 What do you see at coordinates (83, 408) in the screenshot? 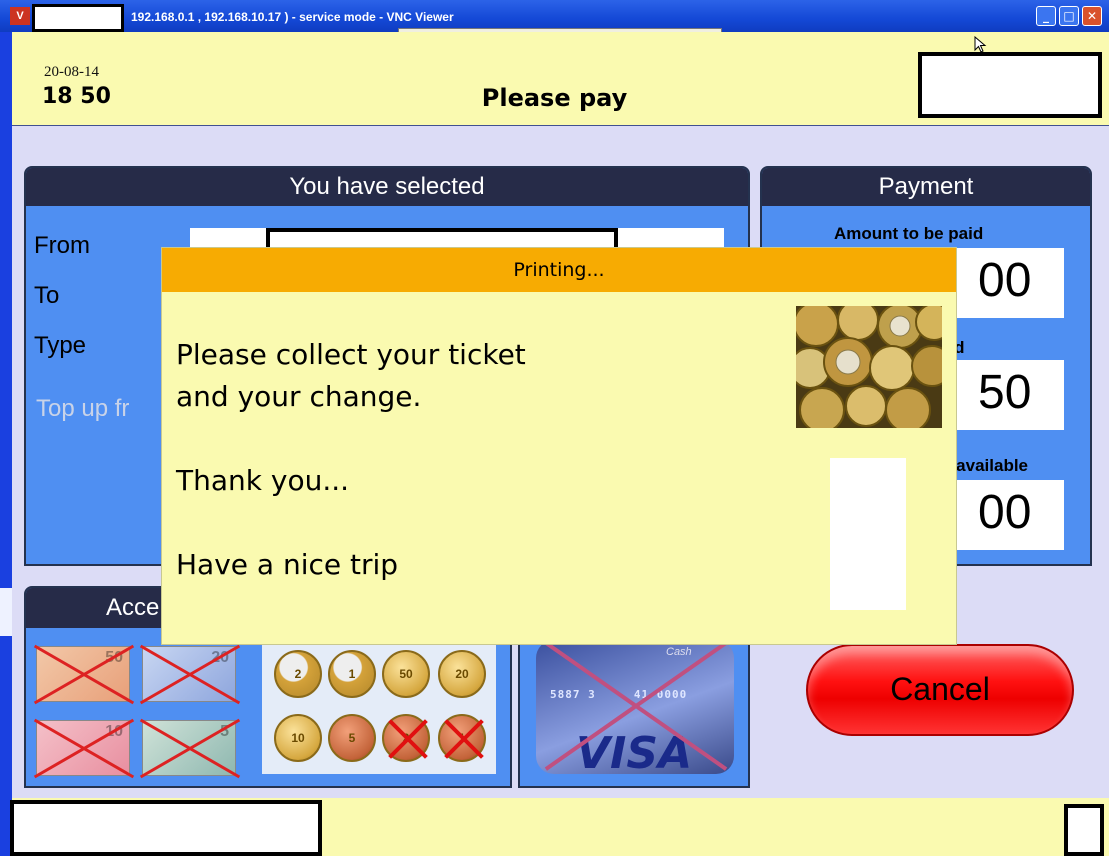
I see `top-up-text: Top up fr` at bounding box center [83, 408].